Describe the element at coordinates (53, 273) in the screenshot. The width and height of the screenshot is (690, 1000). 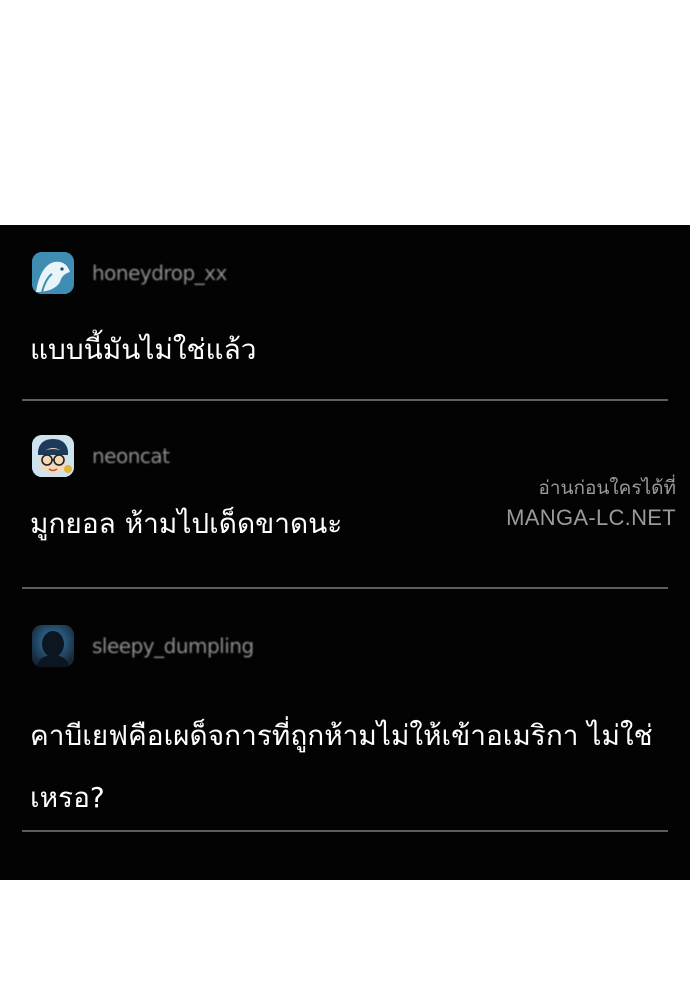
I see `whale-avatar-icon` at that location.